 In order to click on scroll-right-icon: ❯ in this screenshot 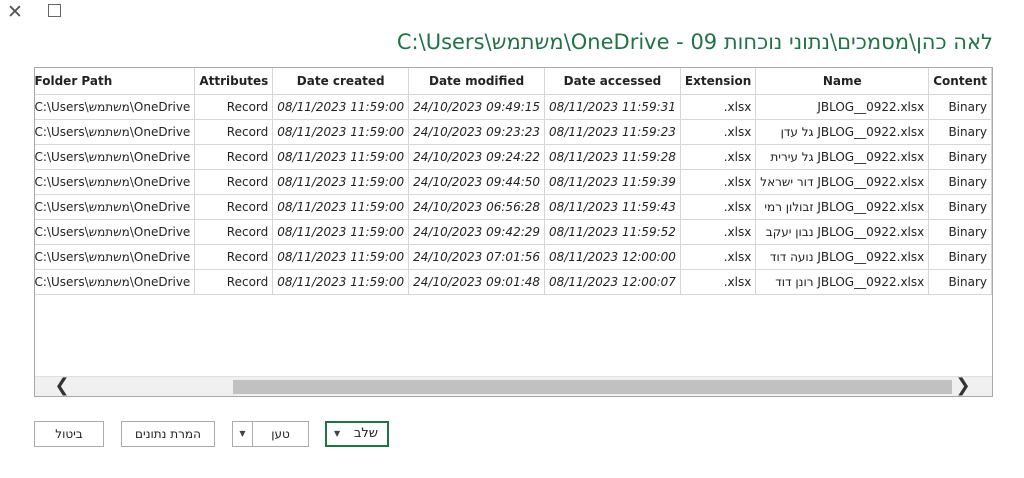, I will do `click(963, 386)`.